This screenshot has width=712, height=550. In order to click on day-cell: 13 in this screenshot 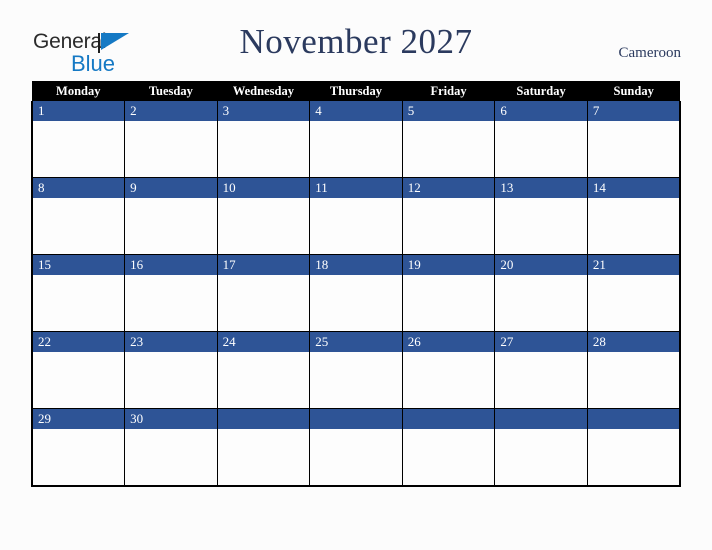, I will do `click(541, 216)`.